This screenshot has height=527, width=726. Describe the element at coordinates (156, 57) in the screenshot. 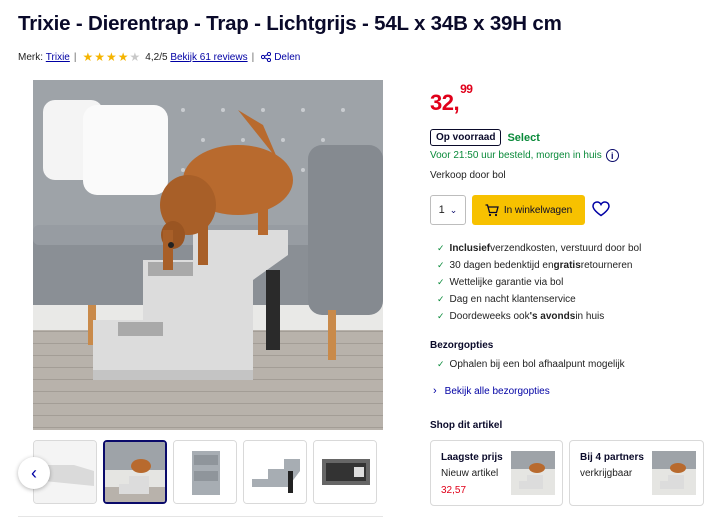

I see `rating-text: 4,2/5` at that location.